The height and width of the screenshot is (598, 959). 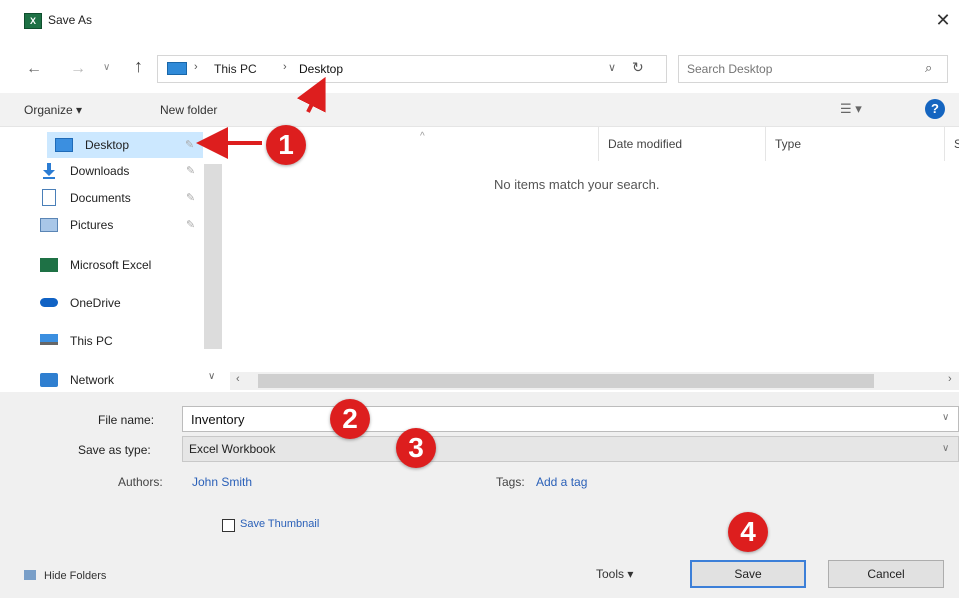 What do you see at coordinates (422, 136) in the screenshot?
I see `sort-arrow-icon: ^` at bounding box center [422, 136].